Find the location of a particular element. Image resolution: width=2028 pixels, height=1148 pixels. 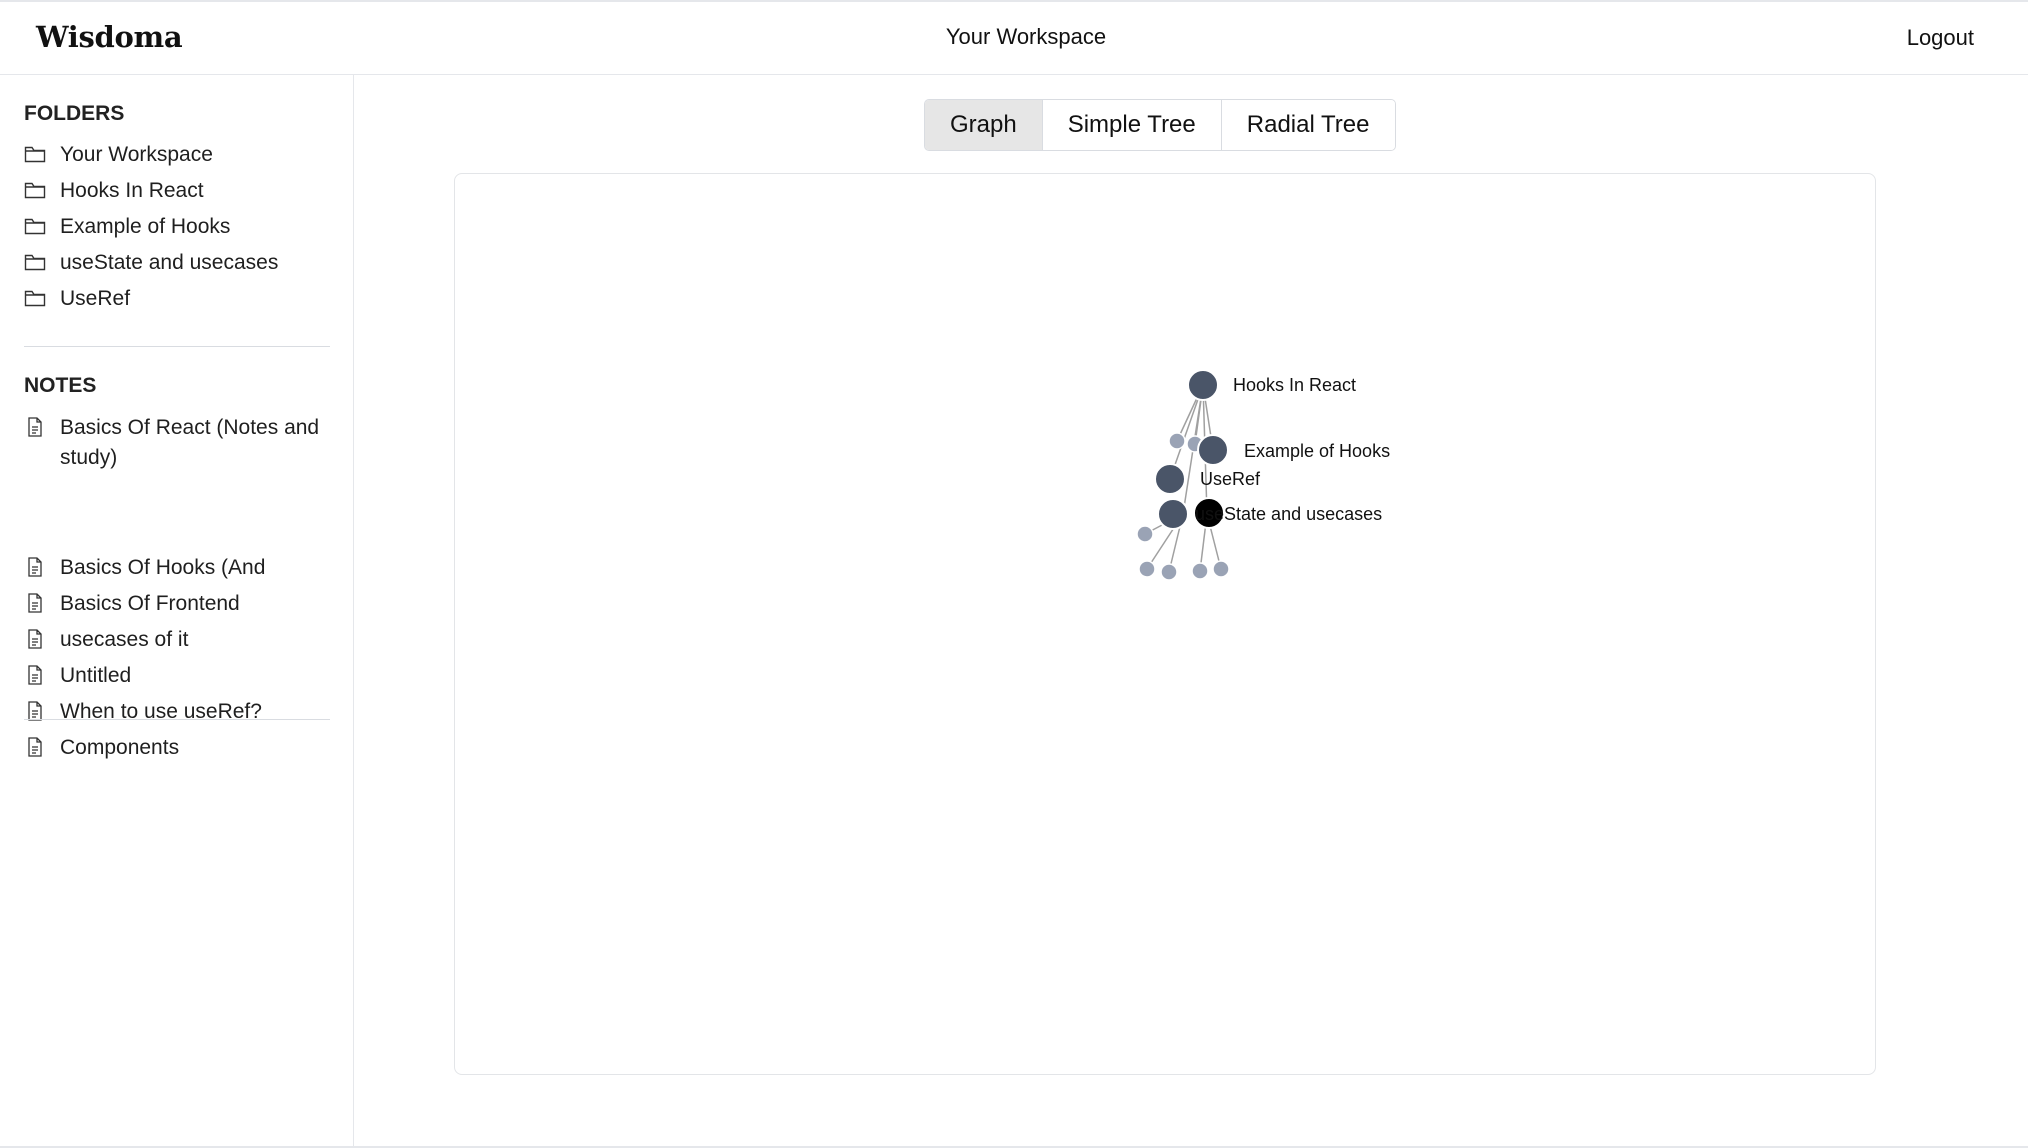

note-item-when-to-use-useref: When to use useRef? is located at coordinates (174, 712).